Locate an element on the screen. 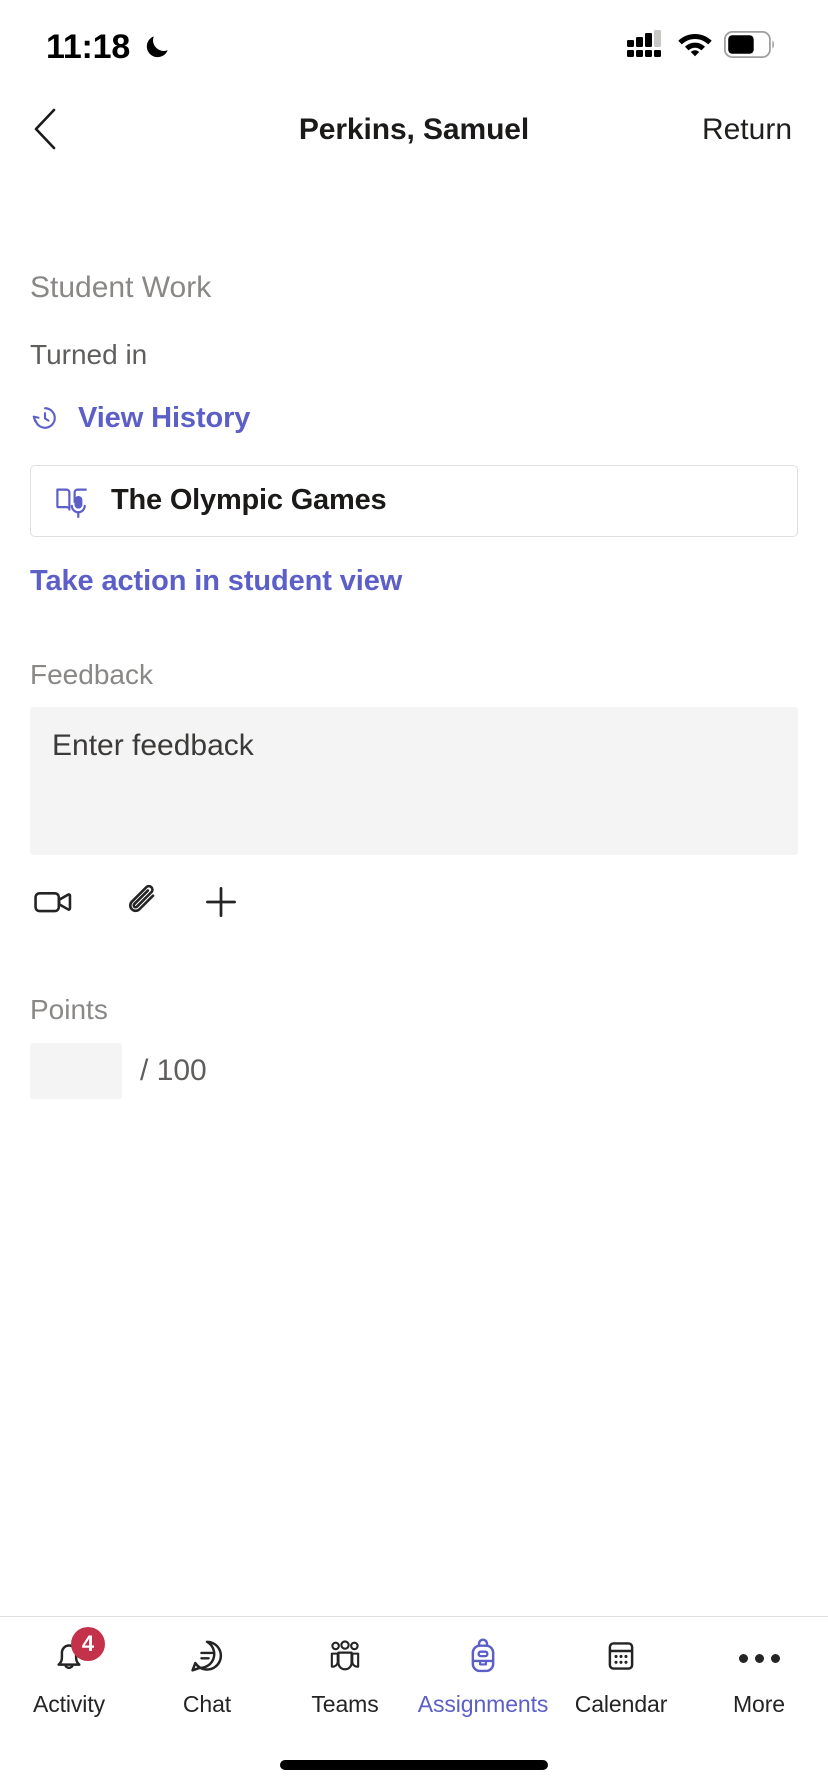  nav-item-assignments: Assignments is located at coordinates (483, 1676).